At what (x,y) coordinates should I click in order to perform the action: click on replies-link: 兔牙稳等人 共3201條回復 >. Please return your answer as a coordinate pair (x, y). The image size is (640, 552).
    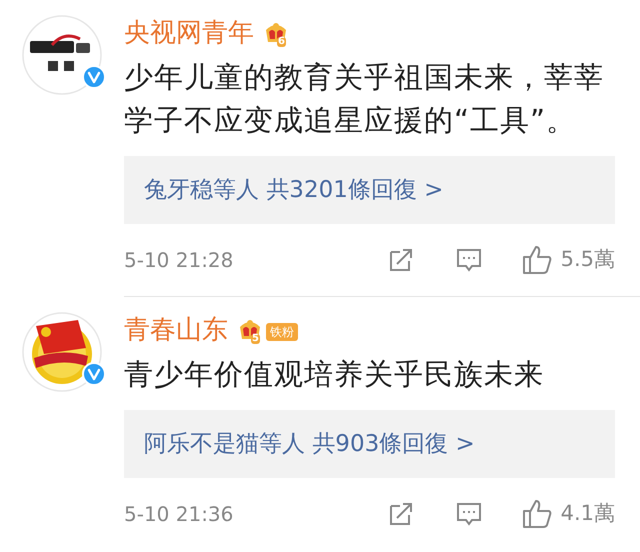
    Looking at the image, I should click on (294, 190).